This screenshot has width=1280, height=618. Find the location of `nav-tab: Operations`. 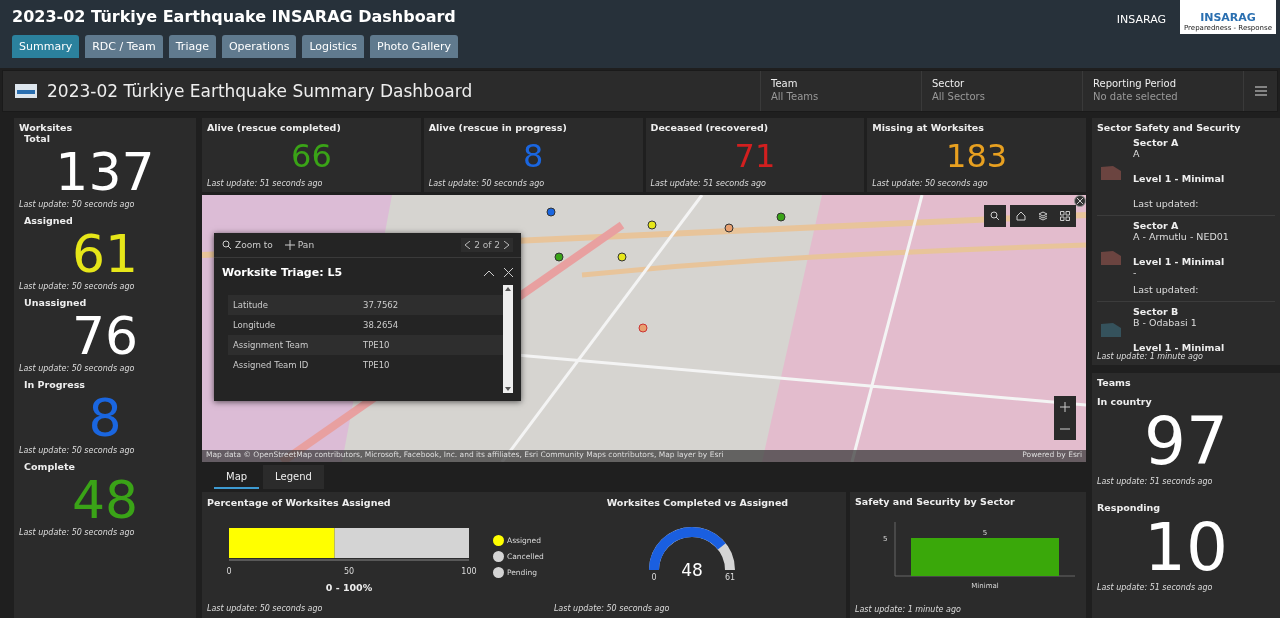

nav-tab: Operations is located at coordinates (259, 46).